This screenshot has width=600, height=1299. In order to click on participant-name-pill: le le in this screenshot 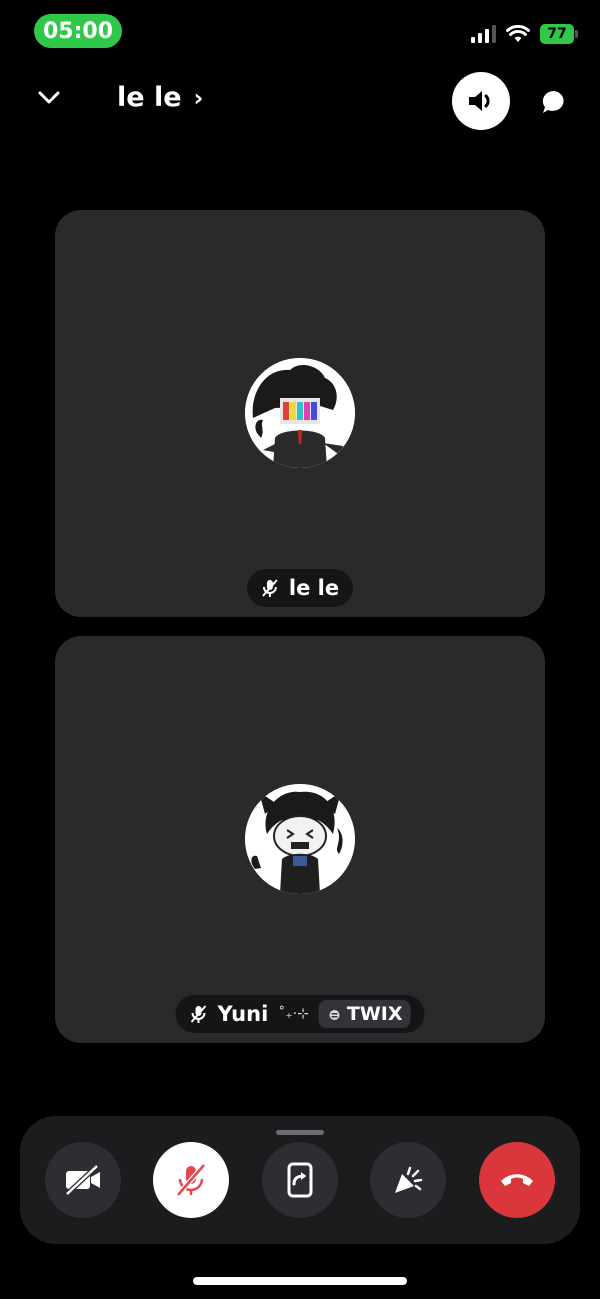, I will do `click(300, 588)`.